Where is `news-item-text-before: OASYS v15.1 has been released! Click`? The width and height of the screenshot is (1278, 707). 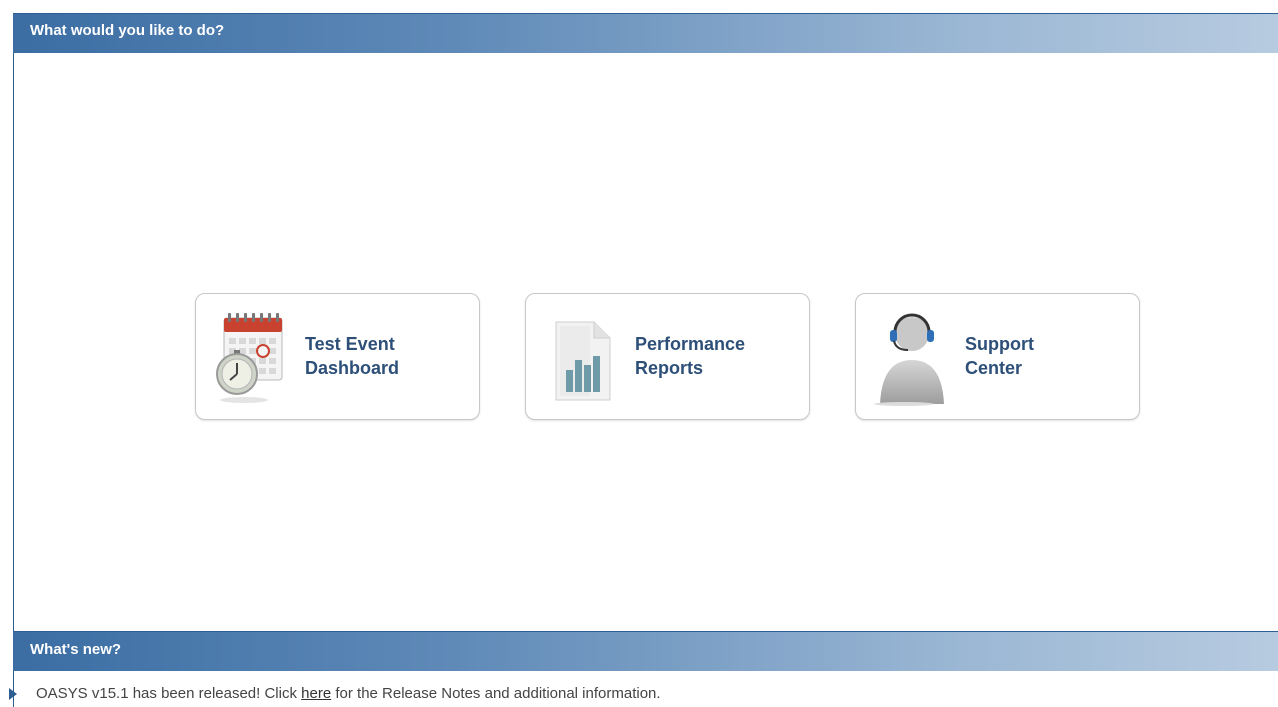
news-item-text-before: OASYS v15.1 has been released! Click is located at coordinates (169, 693).